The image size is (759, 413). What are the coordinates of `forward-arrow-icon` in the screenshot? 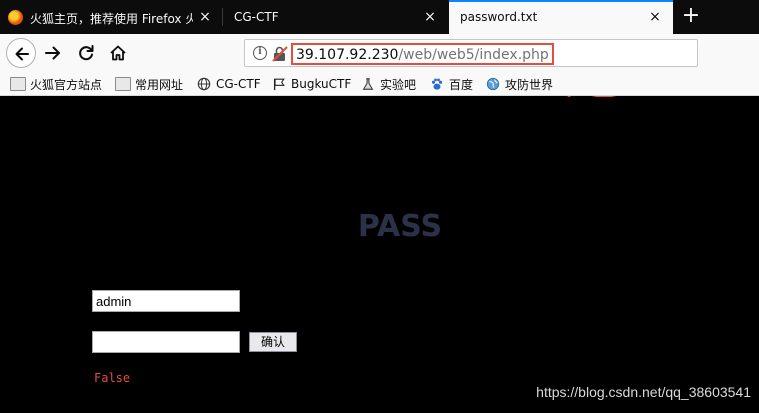 It's located at (52, 53).